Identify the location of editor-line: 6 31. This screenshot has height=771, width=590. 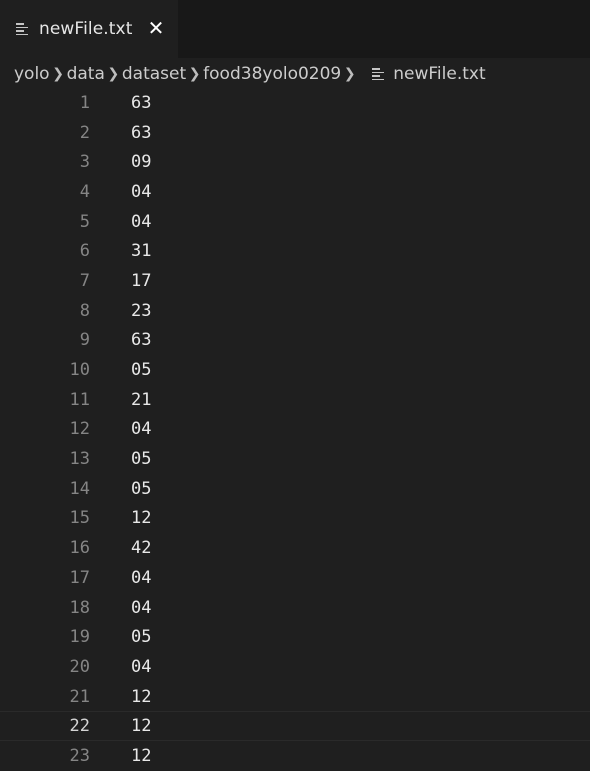
(295, 251).